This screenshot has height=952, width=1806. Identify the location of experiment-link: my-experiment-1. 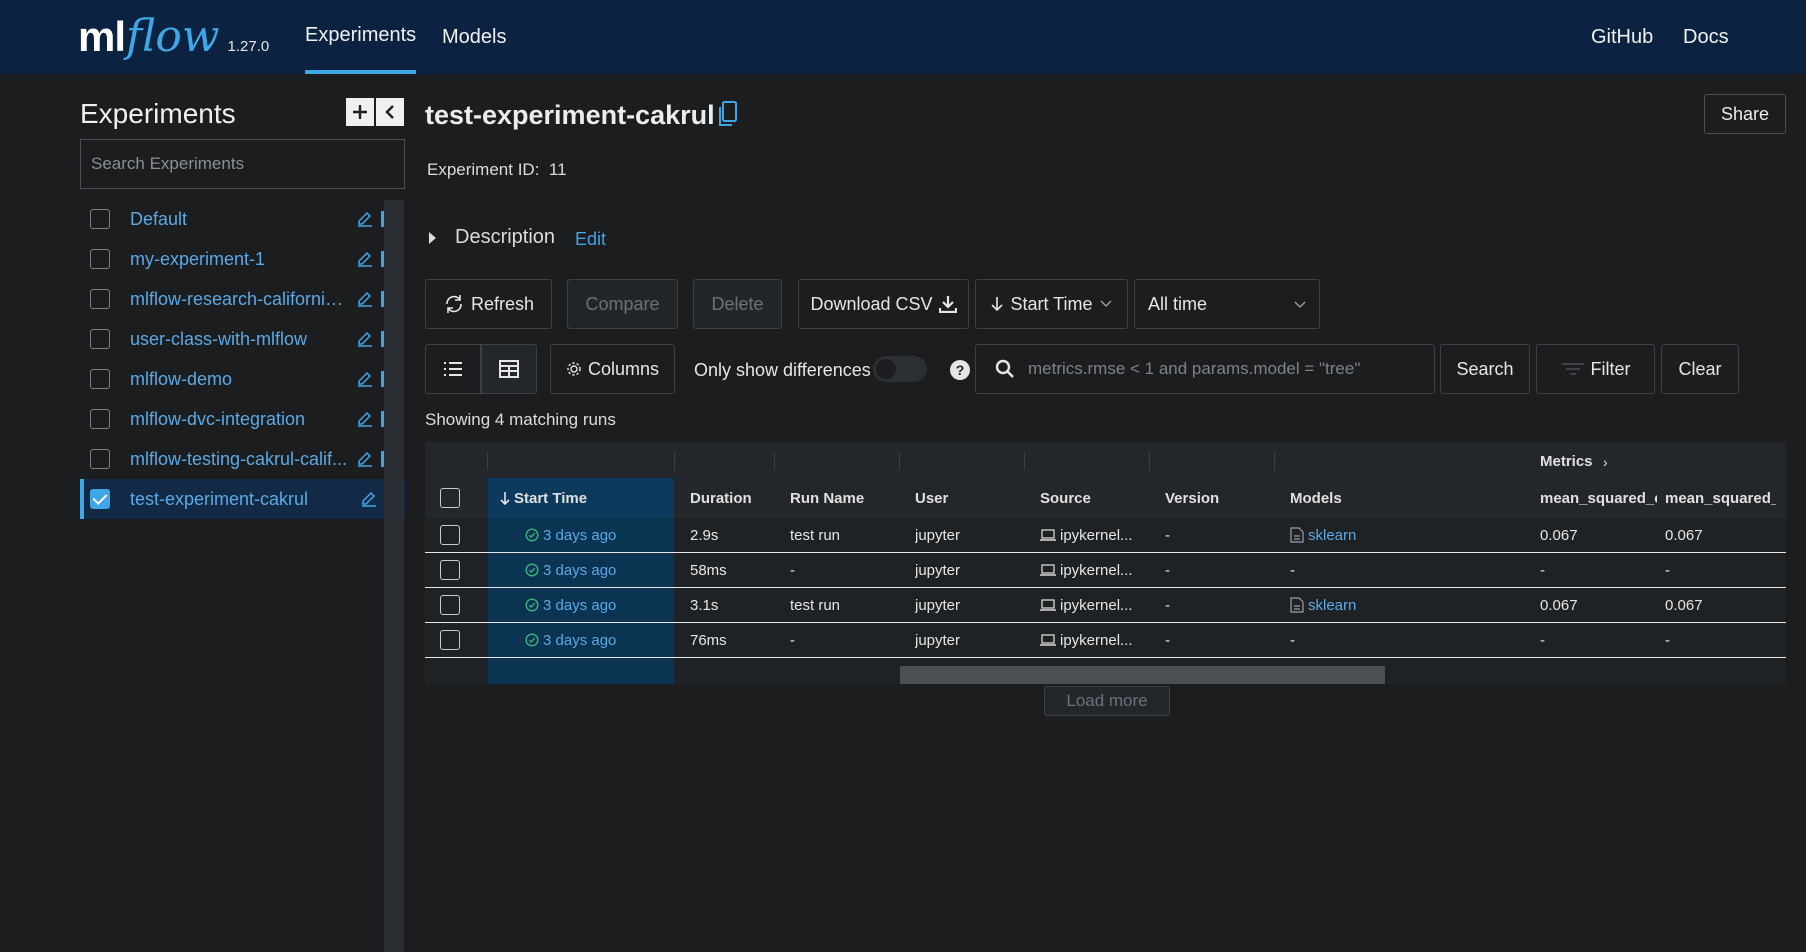
(197, 259).